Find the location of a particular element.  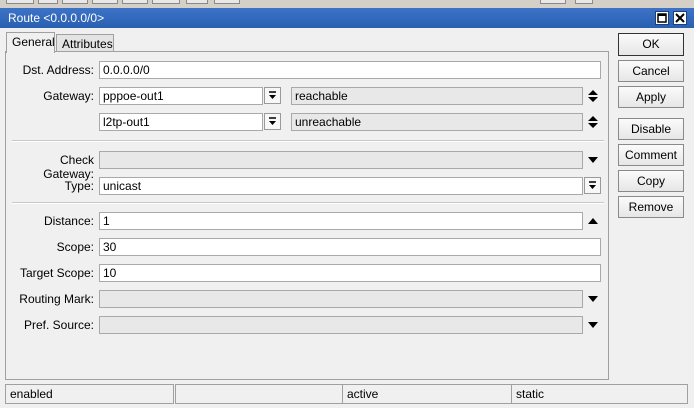

distance-input: 1 is located at coordinates (341, 221).